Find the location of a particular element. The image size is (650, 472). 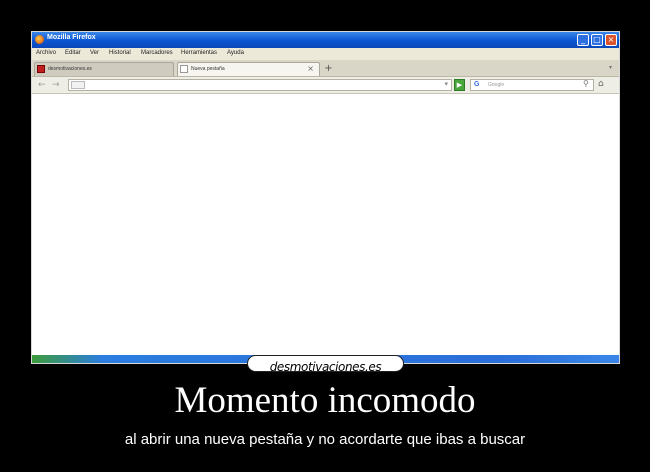

navigation-toolbar: ← → ▾ ▶ G Google ⚲ ⌂ is located at coordinates (325, 85).